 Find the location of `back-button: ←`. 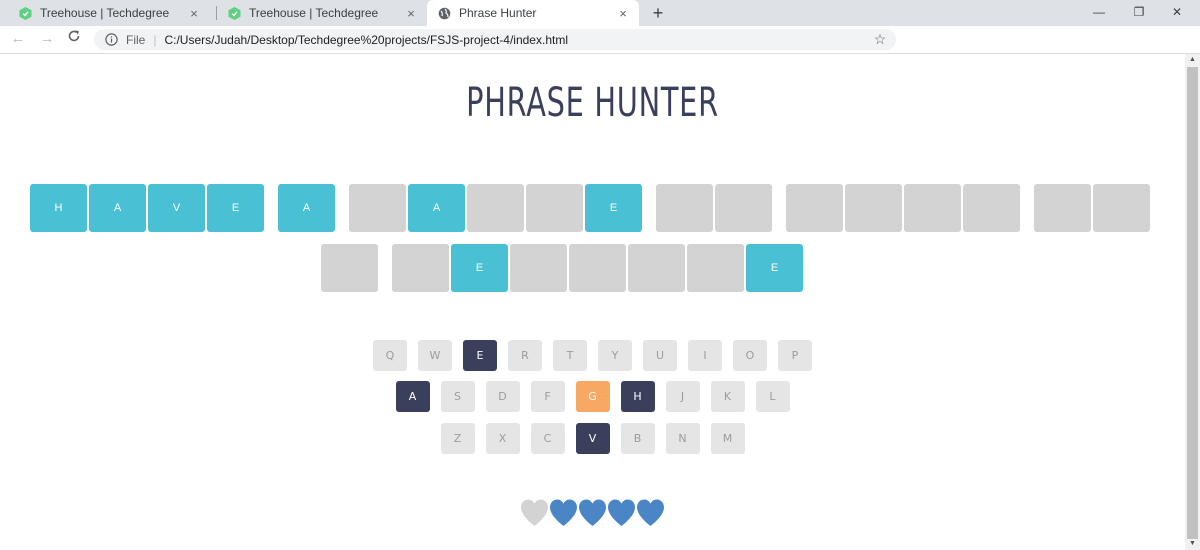

back-button: ← is located at coordinates (18, 39).